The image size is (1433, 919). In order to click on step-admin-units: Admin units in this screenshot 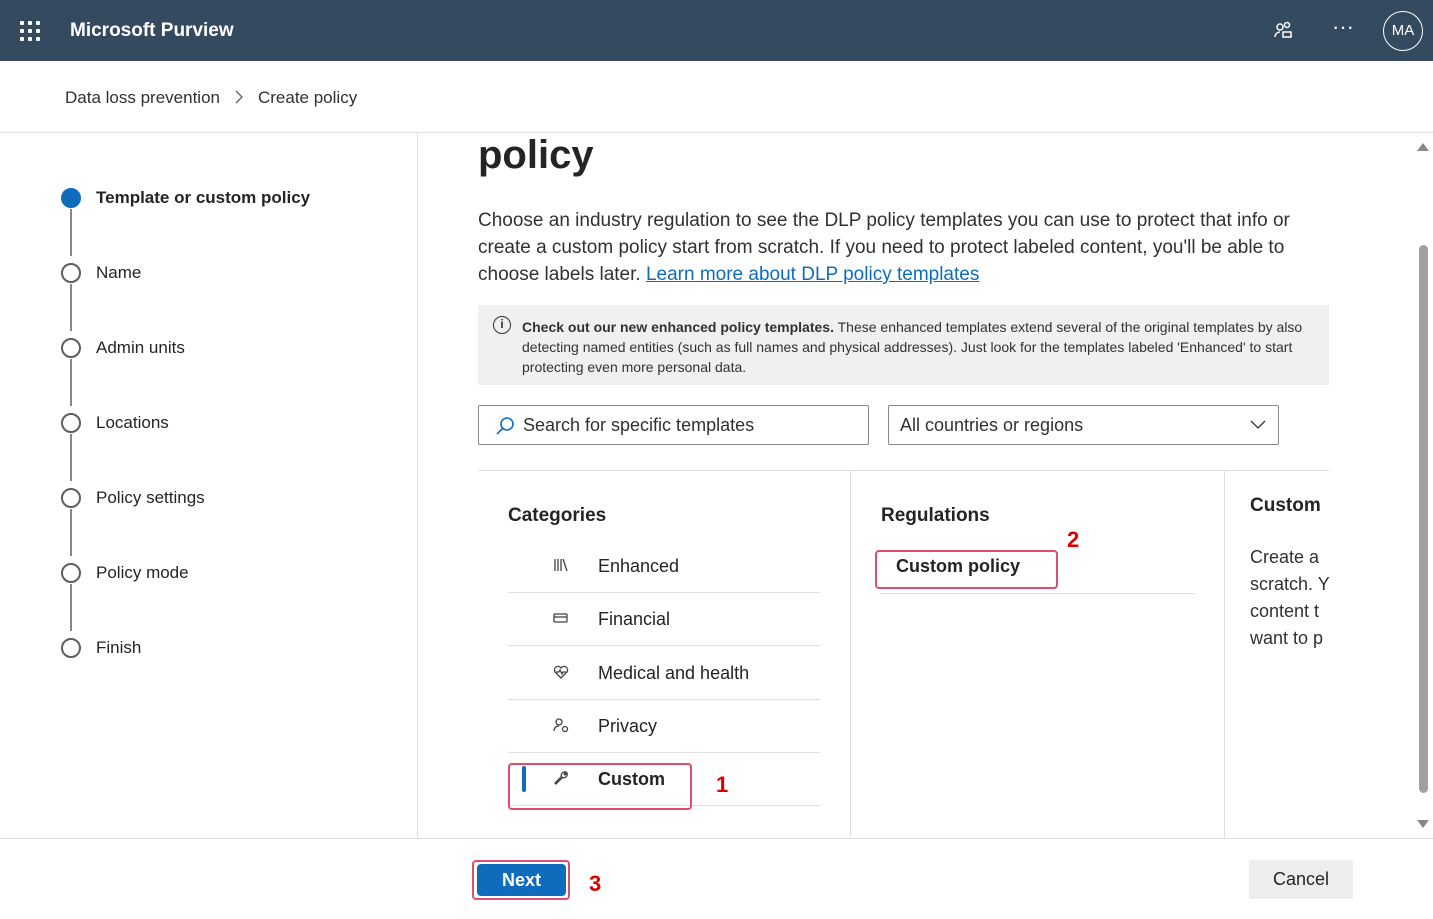, I will do `click(123, 348)`.